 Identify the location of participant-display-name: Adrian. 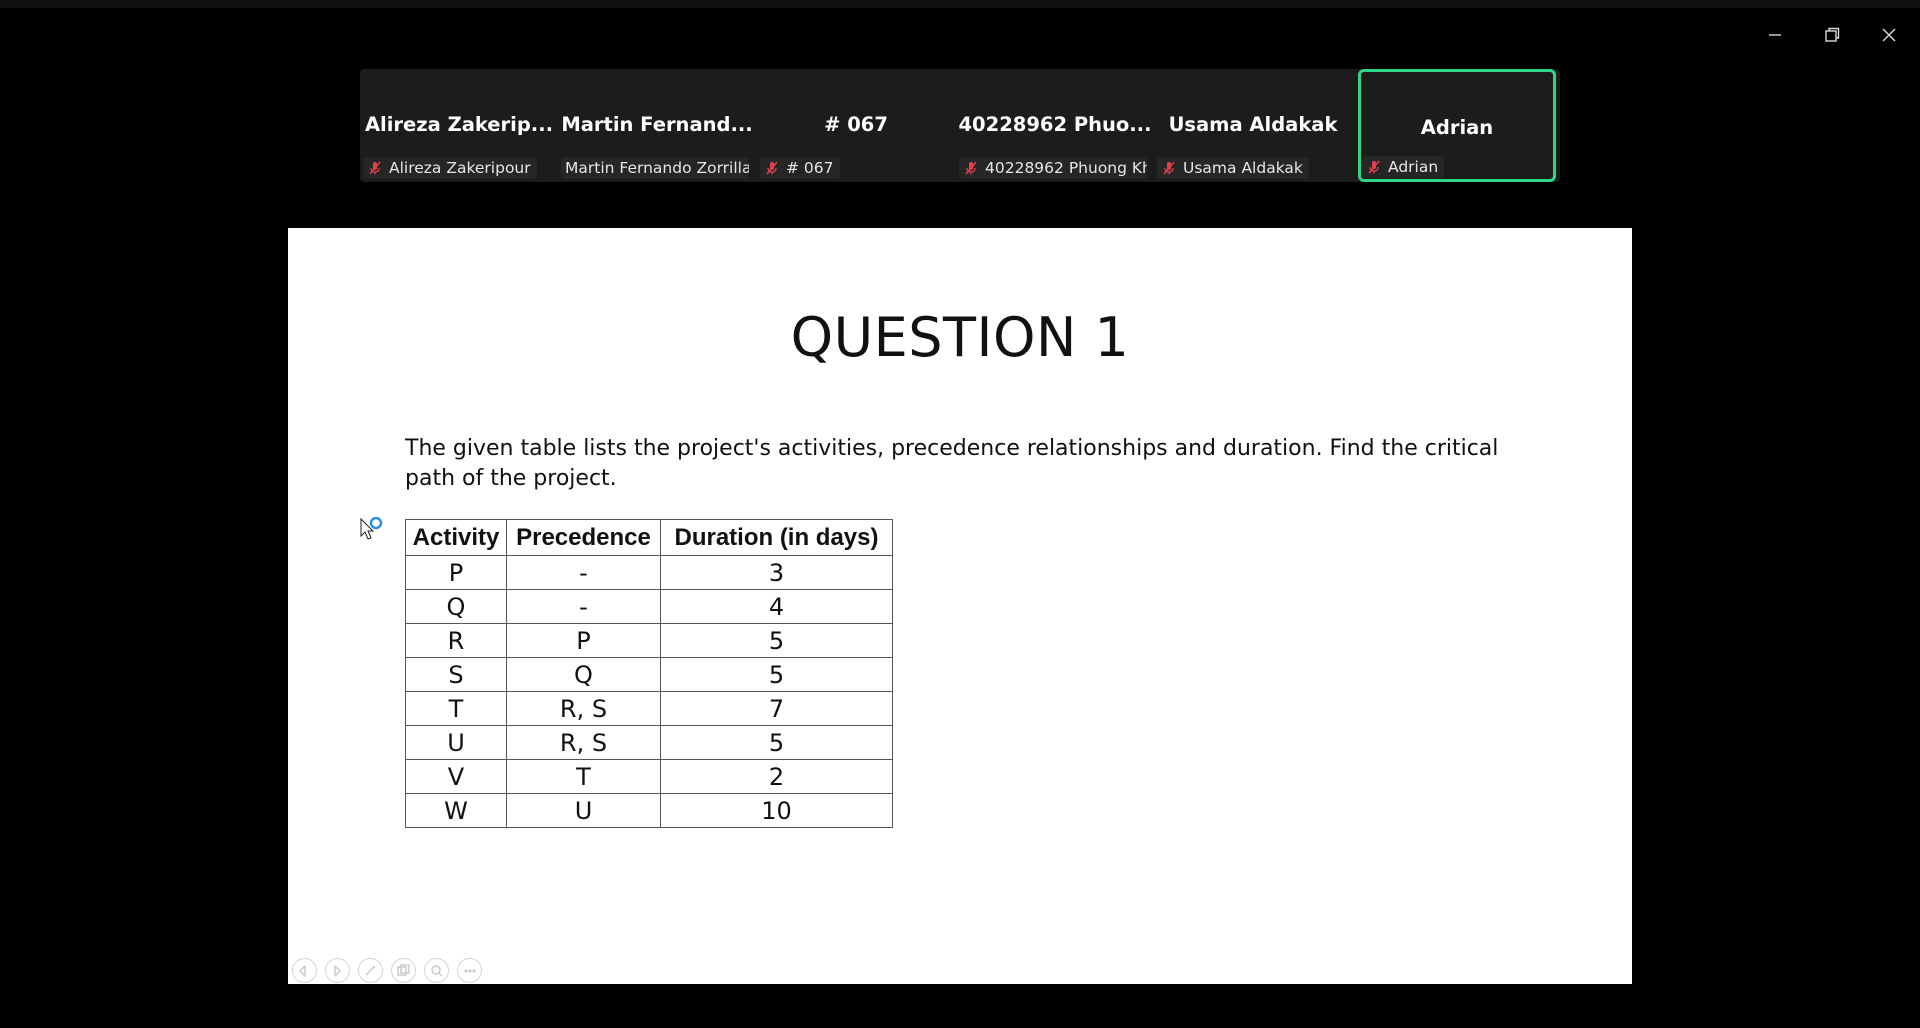
(1457, 127).